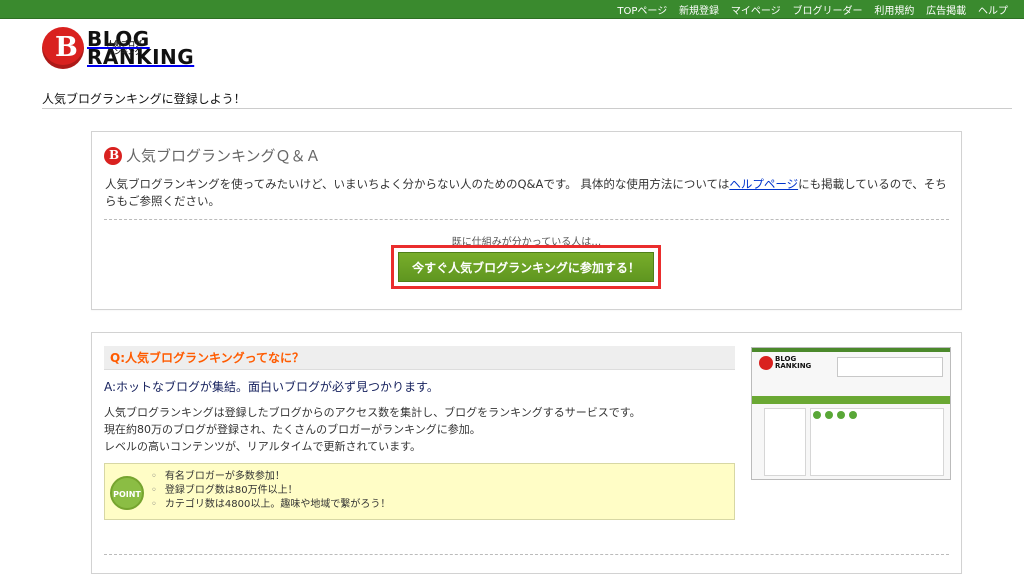  I want to click on nav-help-link: ヘルプ, so click(993, 11).